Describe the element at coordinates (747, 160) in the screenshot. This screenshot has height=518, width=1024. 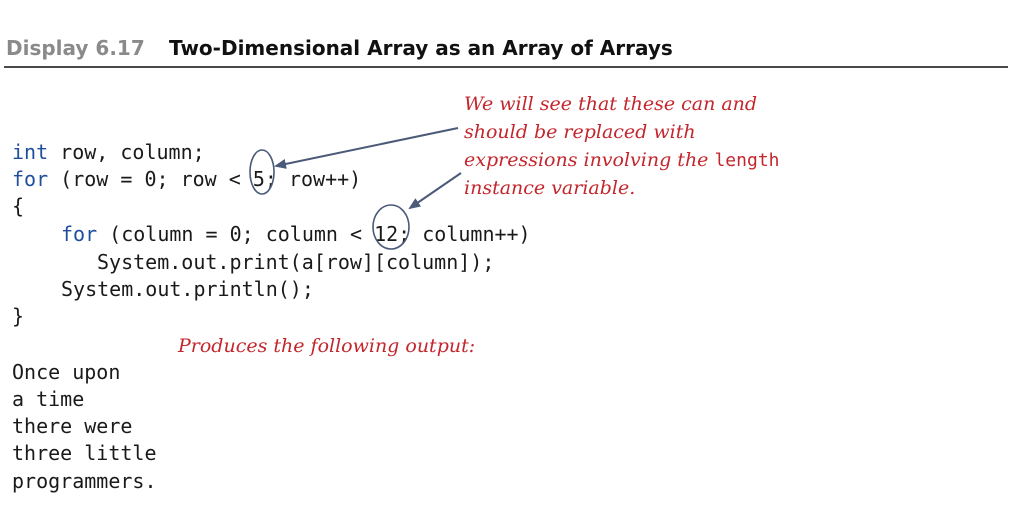
I see `annotation-code-length: length` at that location.